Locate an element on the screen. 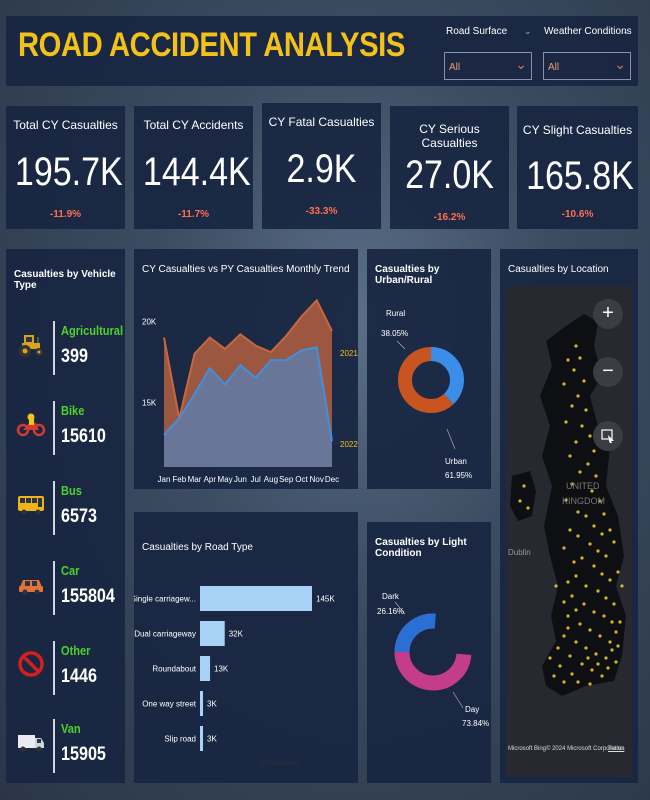  map-terms-link: Terms is located at coordinates (616, 749).